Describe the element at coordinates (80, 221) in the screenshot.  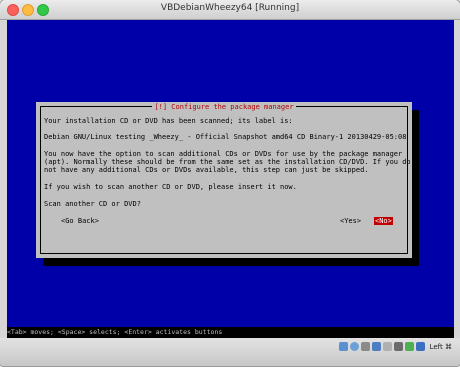
I see `go-back-button: <Go Back>` at that location.